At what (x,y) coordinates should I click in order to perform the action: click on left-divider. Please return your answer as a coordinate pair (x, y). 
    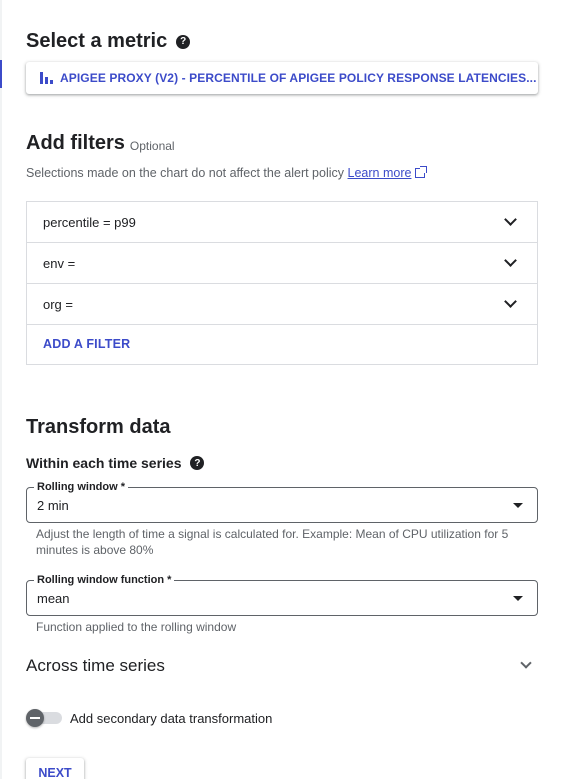
    Looking at the image, I should click on (1, 389).